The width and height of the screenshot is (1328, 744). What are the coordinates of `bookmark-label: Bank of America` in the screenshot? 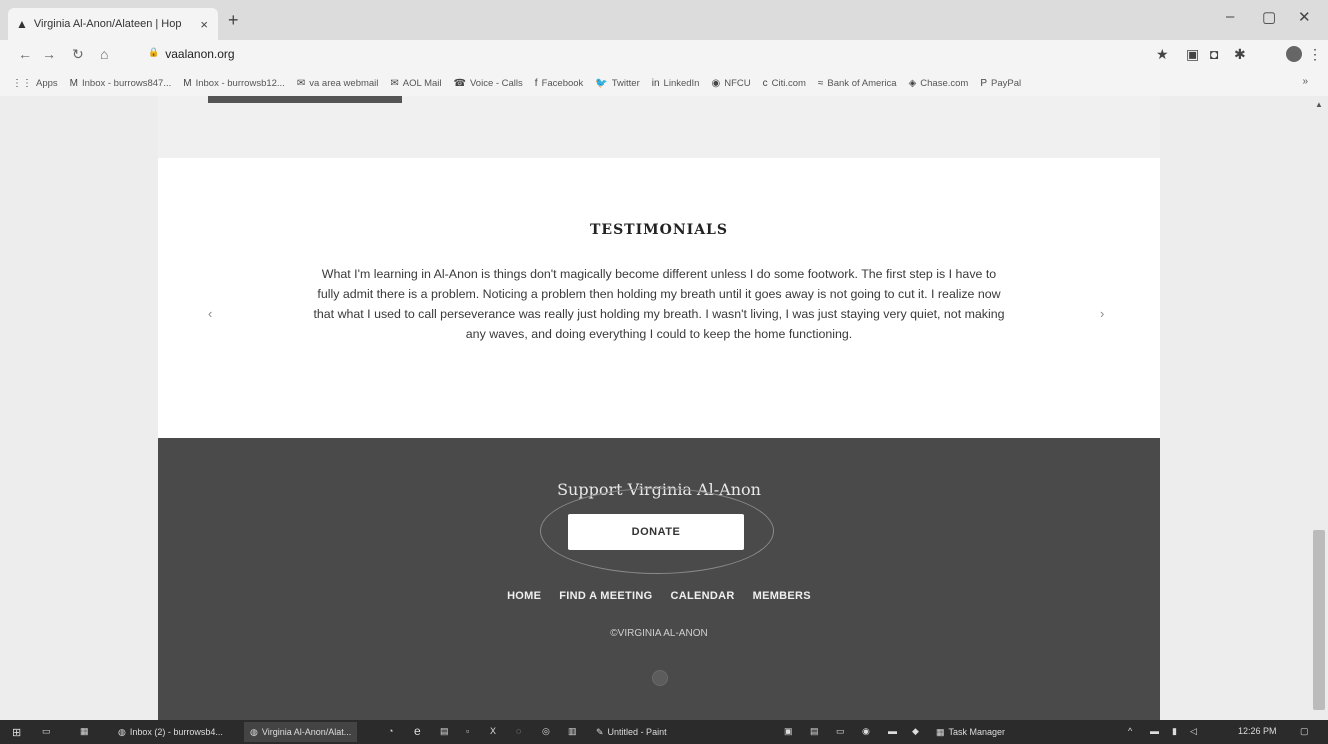 It's located at (862, 83).